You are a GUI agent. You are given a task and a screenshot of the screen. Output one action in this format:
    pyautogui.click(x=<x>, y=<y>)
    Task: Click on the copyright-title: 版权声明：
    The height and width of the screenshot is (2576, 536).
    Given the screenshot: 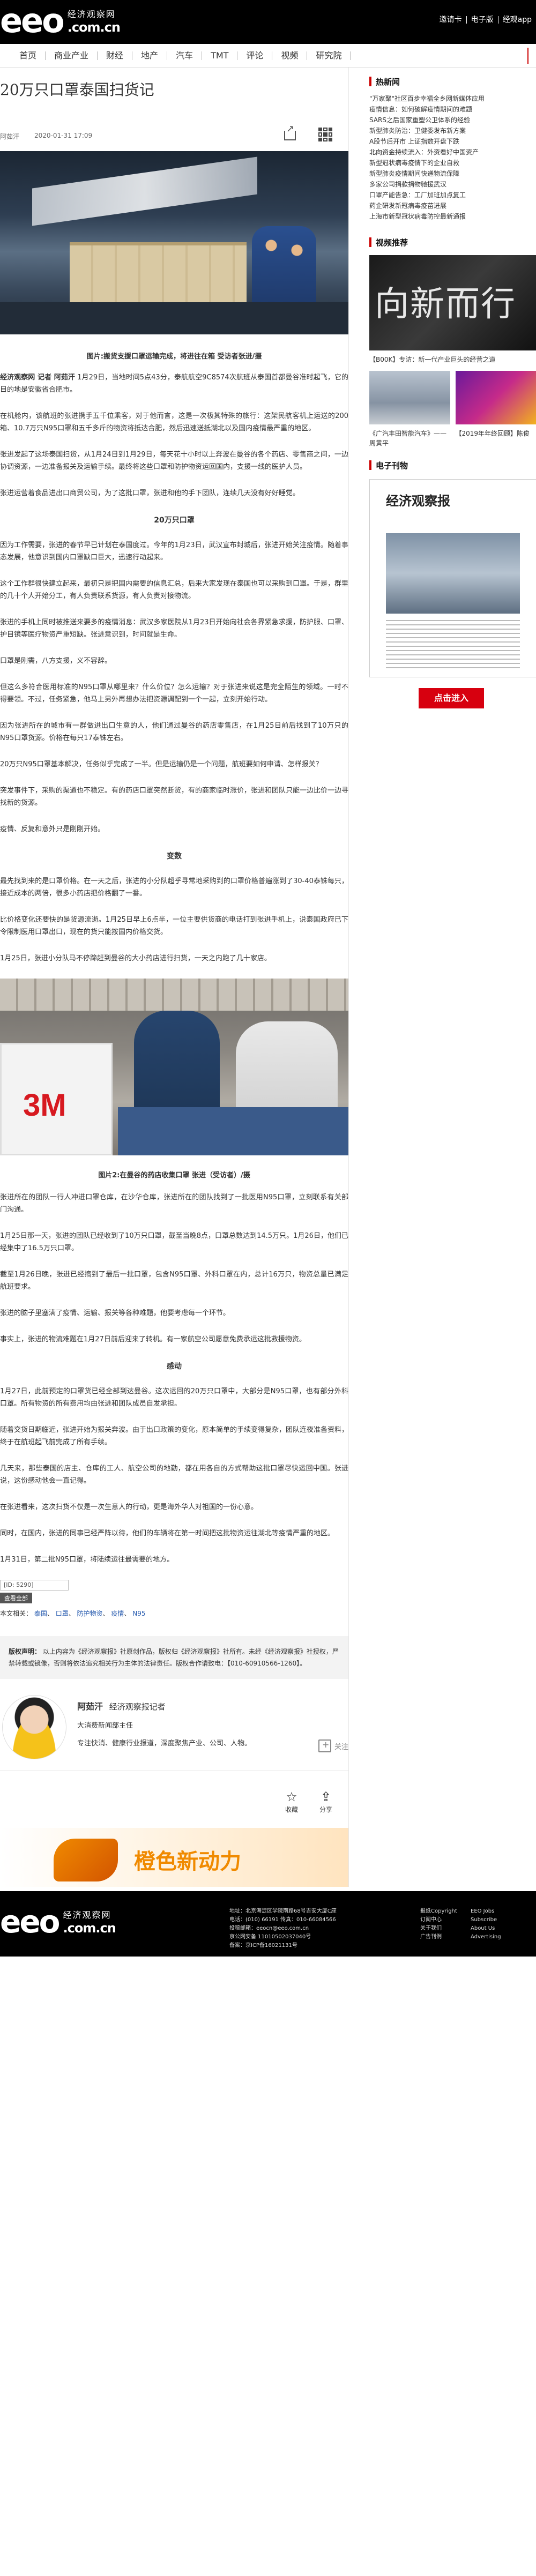 What is the action you would take?
    pyautogui.click(x=25, y=1651)
    